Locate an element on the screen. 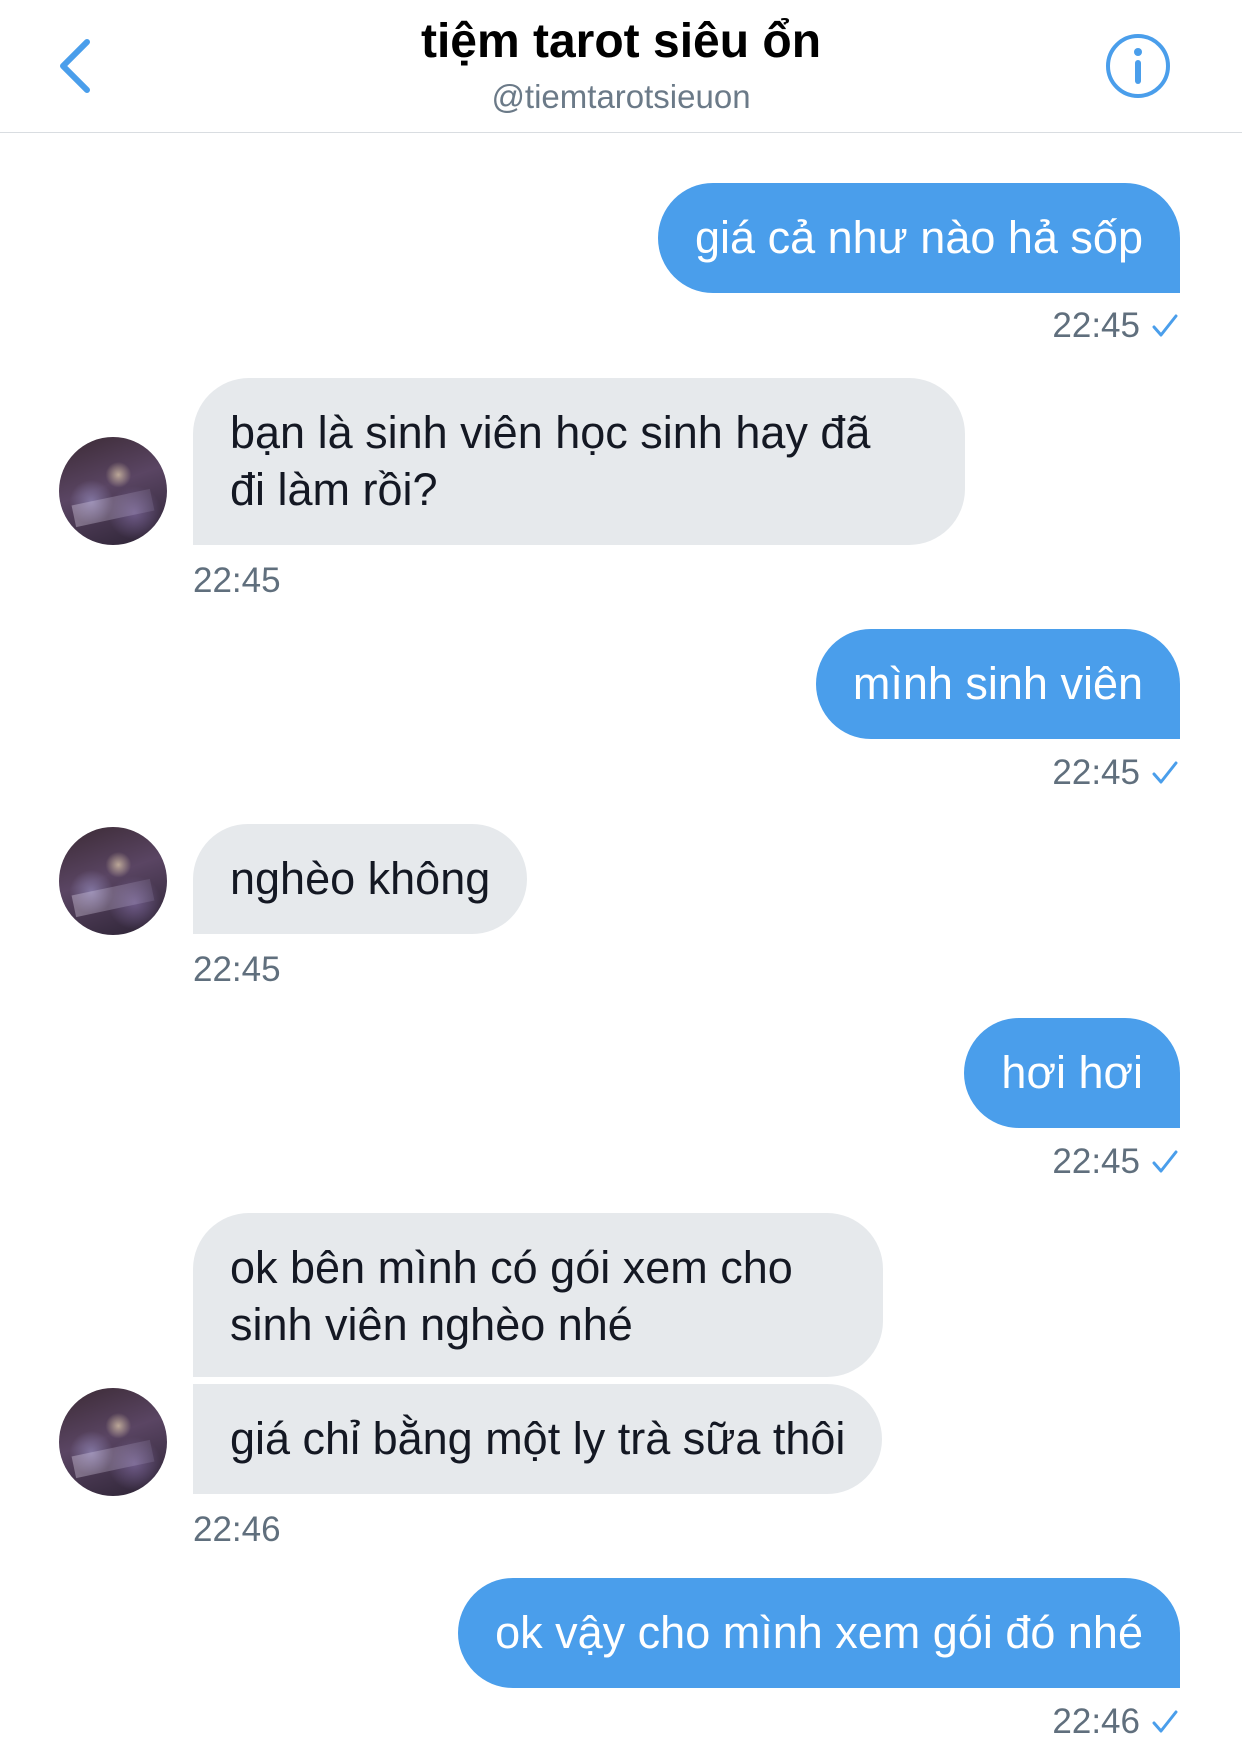 This screenshot has height=1758, width=1242. info-button is located at coordinates (1138, 66).